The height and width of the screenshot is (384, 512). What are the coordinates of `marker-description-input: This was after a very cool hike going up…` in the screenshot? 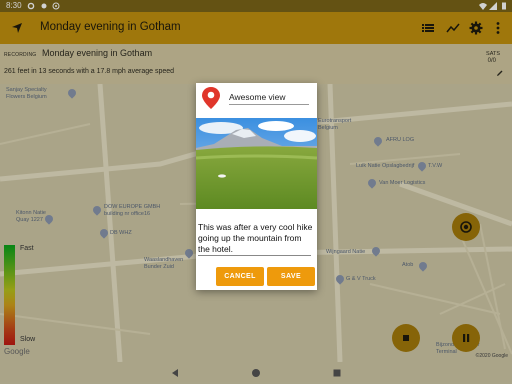 It's located at (256, 238).